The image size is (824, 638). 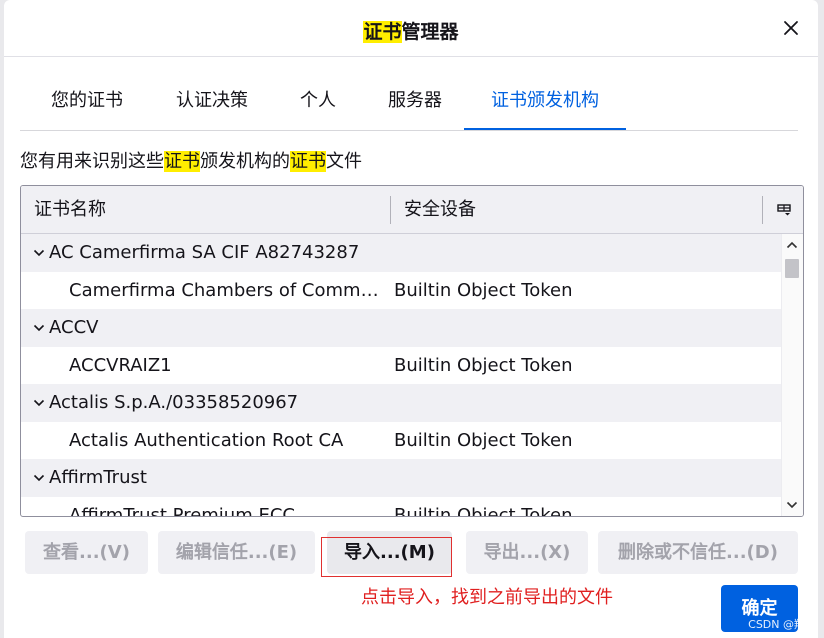 I want to click on table-header: 证书名称 安全设备, so click(x=412, y=210).